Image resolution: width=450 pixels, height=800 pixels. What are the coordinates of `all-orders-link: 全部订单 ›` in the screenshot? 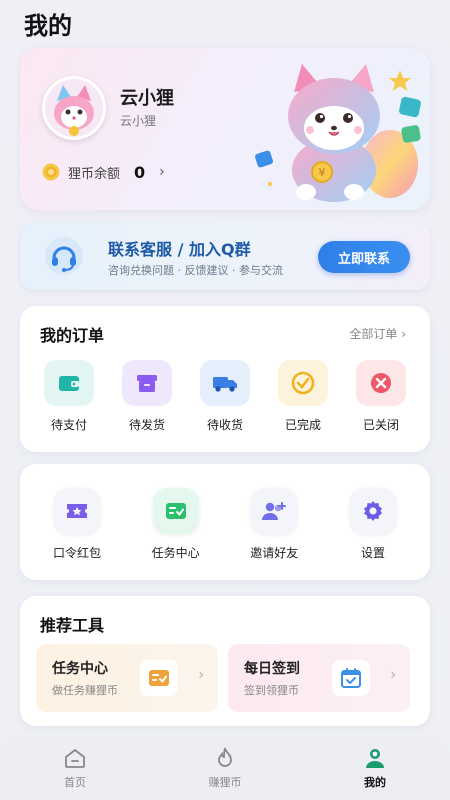 It's located at (377, 333).